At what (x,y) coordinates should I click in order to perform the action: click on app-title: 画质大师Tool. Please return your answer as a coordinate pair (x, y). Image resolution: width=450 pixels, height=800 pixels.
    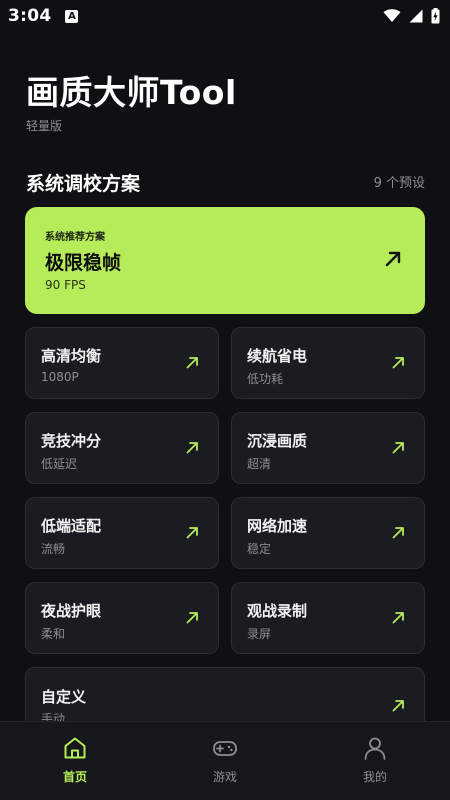
    Looking at the image, I should click on (131, 92).